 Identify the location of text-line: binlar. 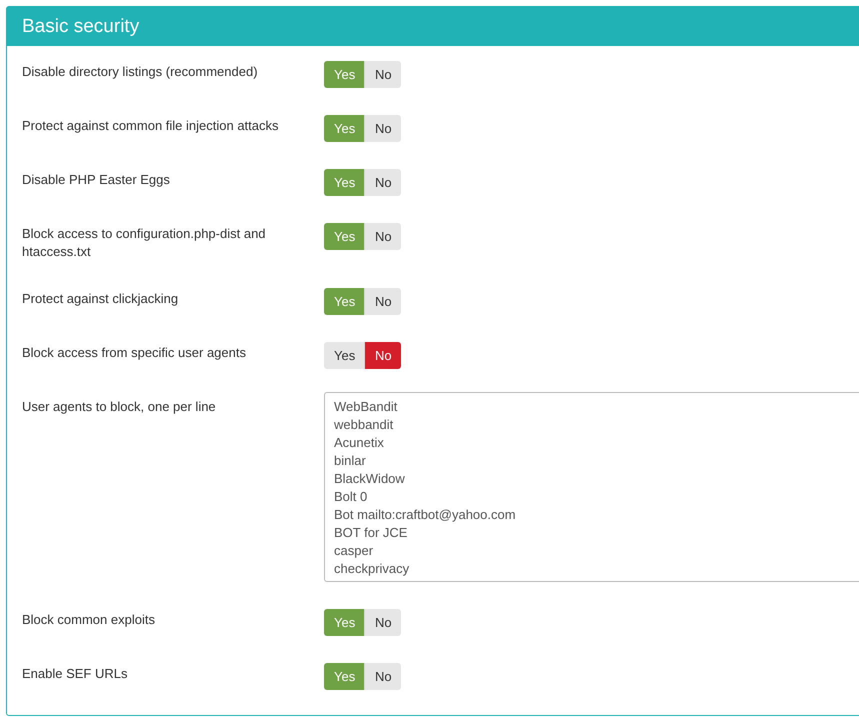
(350, 461).